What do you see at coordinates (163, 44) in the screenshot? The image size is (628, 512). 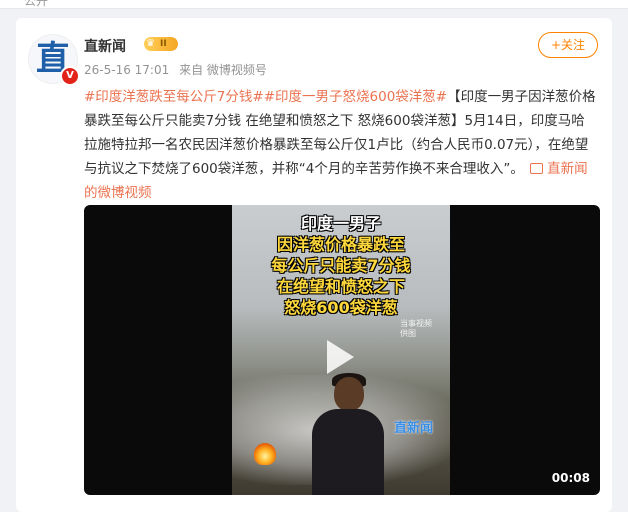 I see `vip-level: II` at bounding box center [163, 44].